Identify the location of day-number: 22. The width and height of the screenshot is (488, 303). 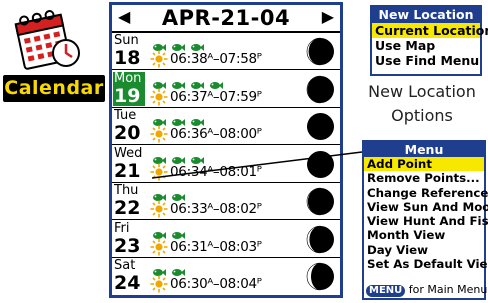
(127, 208).